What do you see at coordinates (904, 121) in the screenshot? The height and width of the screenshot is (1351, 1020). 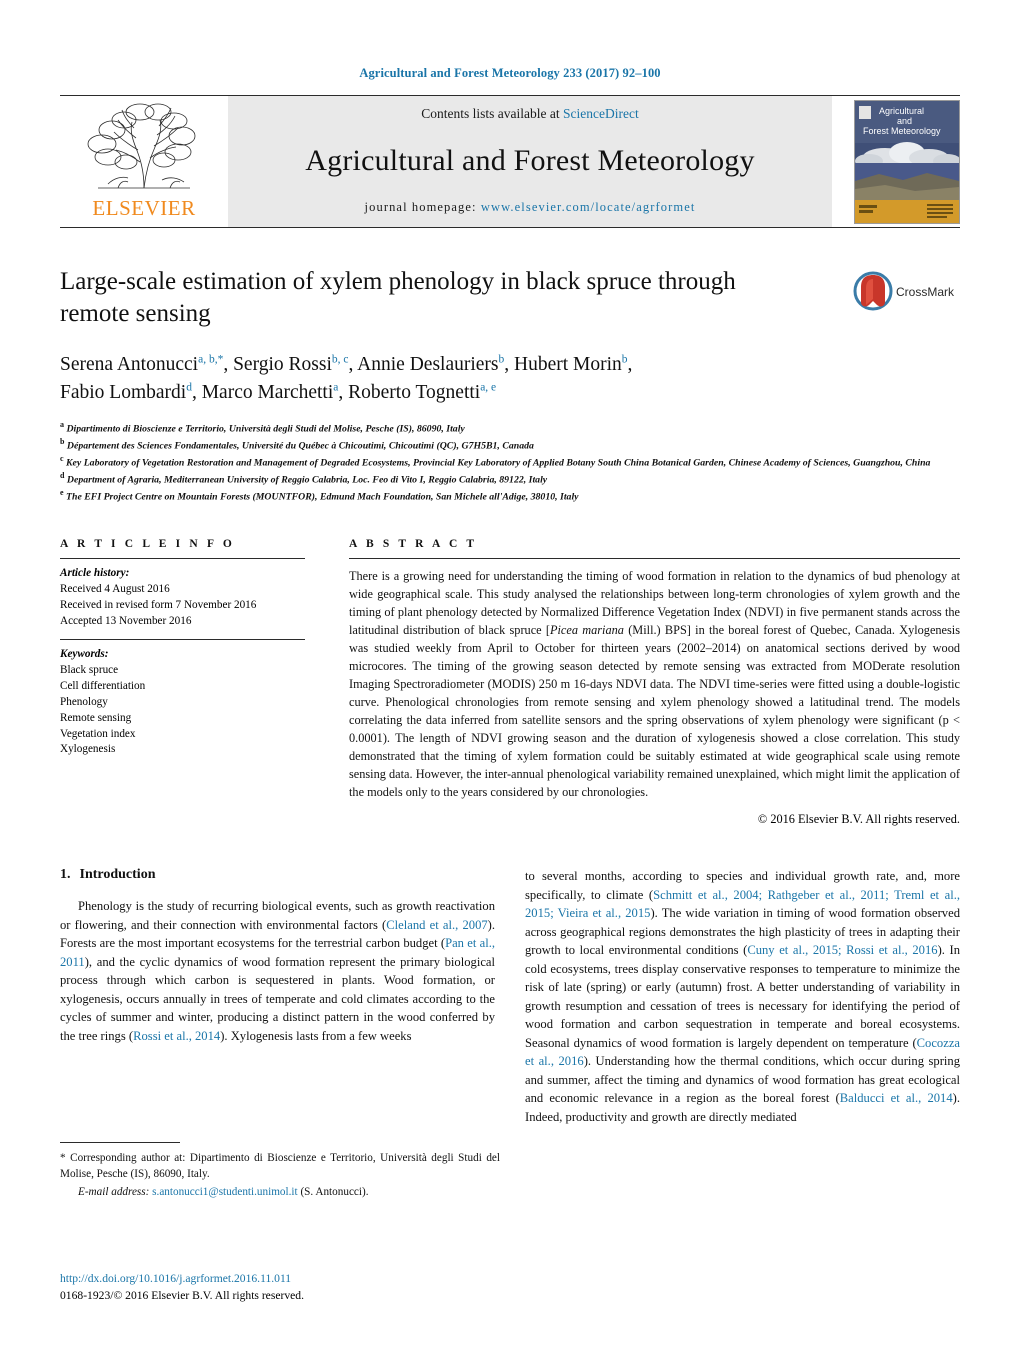 I see `svg-text: and` at bounding box center [904, 121].